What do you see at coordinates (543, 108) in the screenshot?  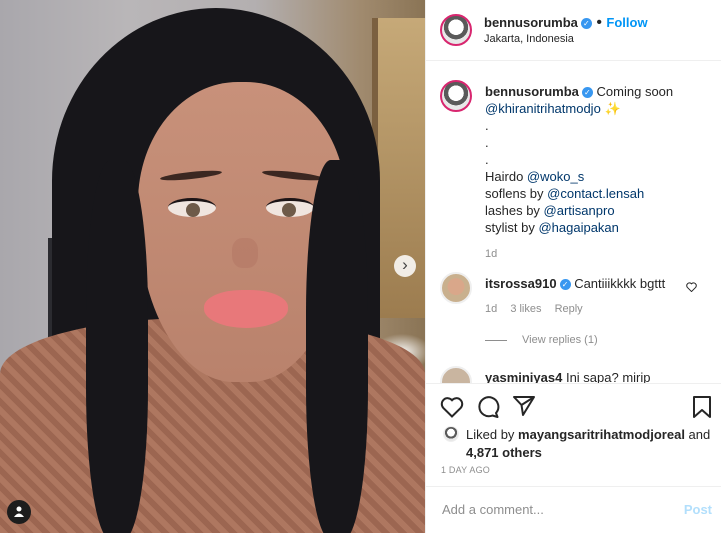 I see `caption-mention: @khiranitrihatmodjo` at bounding box center [543, 108].